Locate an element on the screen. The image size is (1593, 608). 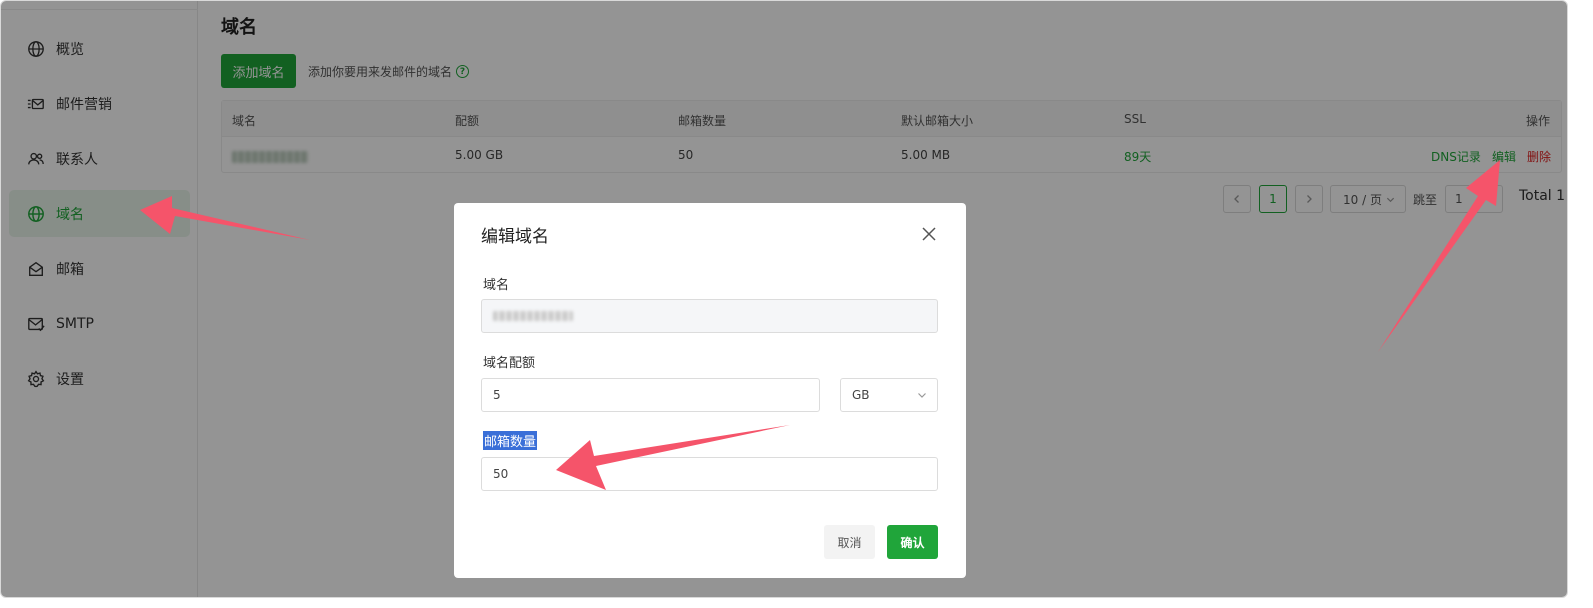
mailbox-count-input: 50 is located at coordinates (709, 474).